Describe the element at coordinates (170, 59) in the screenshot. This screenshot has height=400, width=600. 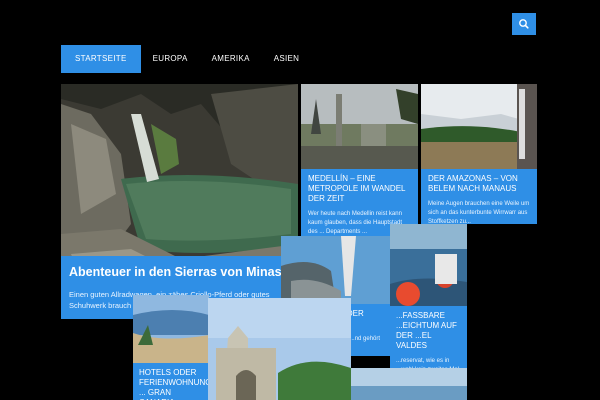
I see `nav-item-europa: EUROPA` at that location.